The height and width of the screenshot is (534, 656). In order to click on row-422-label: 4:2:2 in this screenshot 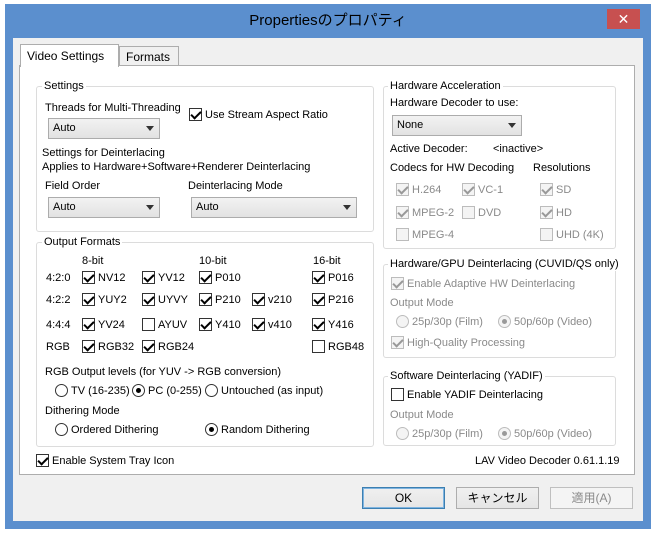, I will do `click(58, 300)`.